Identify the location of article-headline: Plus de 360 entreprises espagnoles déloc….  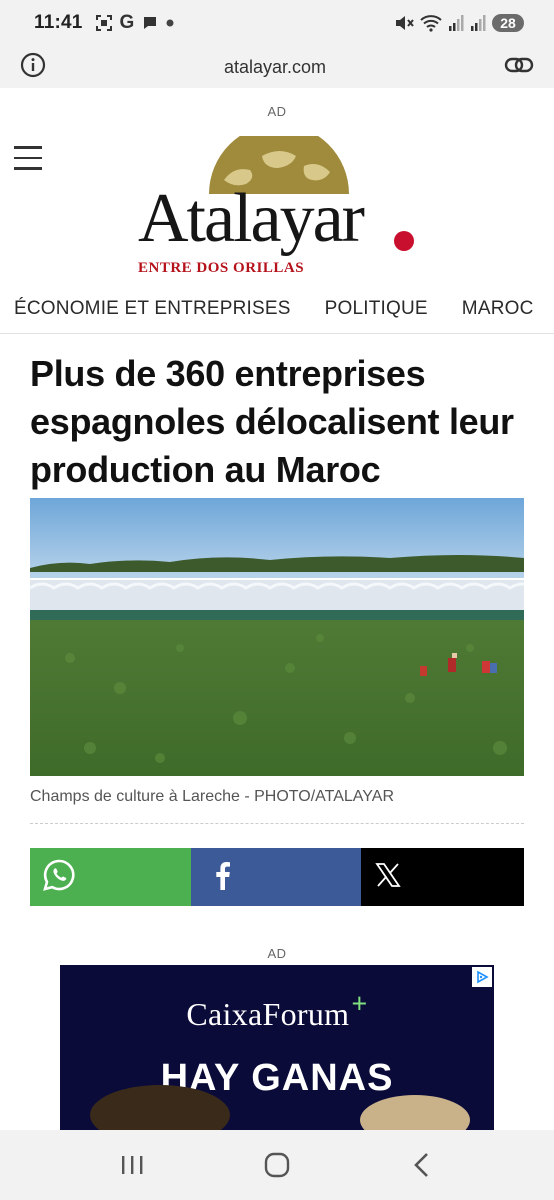
(272, 421).